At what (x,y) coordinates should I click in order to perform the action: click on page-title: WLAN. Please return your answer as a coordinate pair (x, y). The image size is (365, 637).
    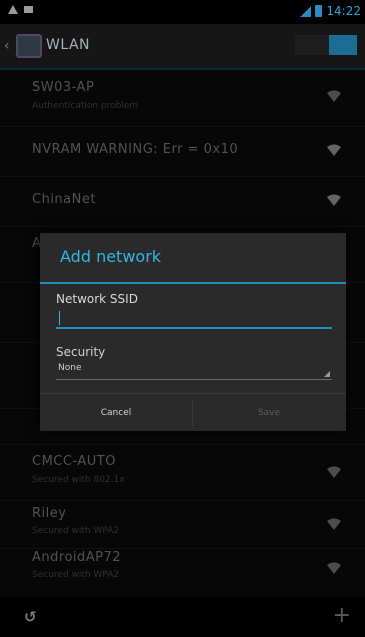
    Looking at the image, I should click on (68, 45).